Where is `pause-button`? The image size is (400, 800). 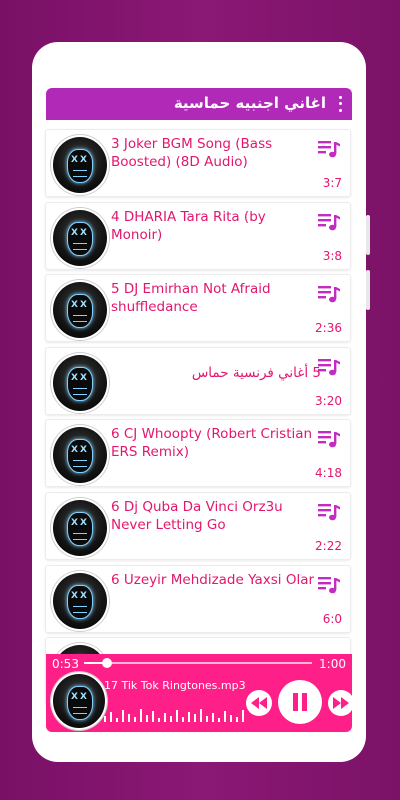 pause-button is located at coordinates (300, 702).